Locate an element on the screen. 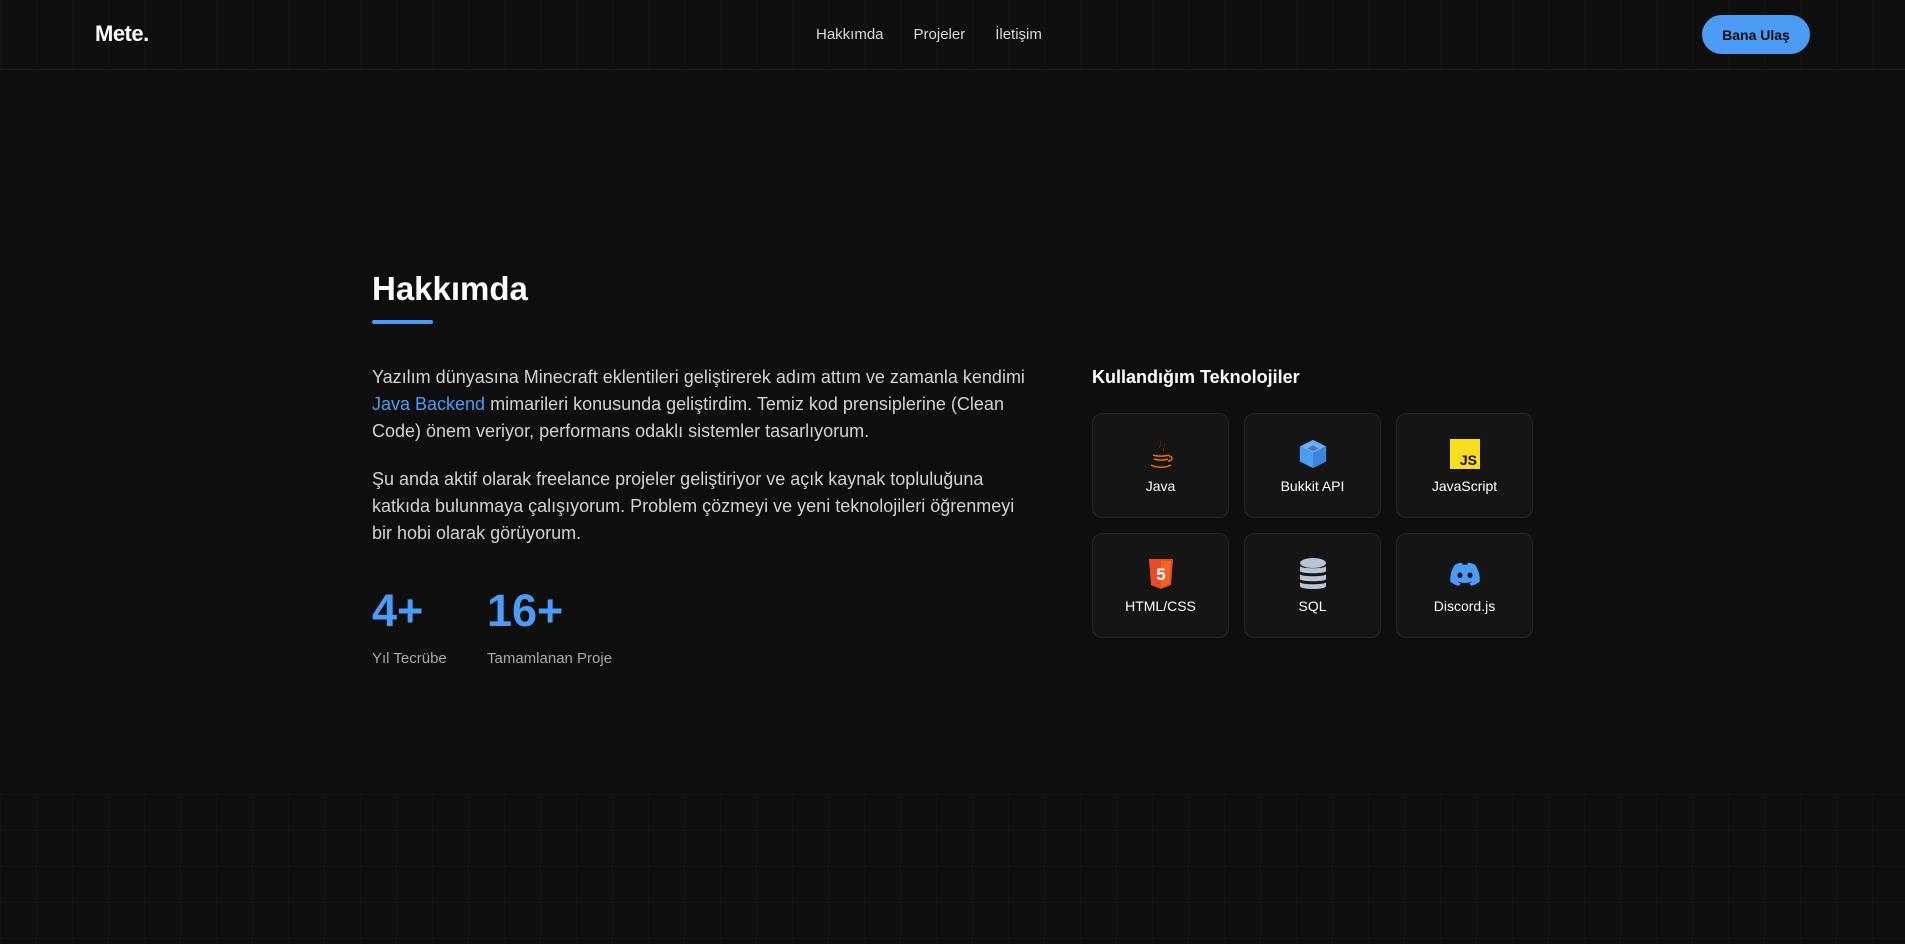 This screenshot has height=944, width=1905. discord-icon is located at coordinates (1465, 574).